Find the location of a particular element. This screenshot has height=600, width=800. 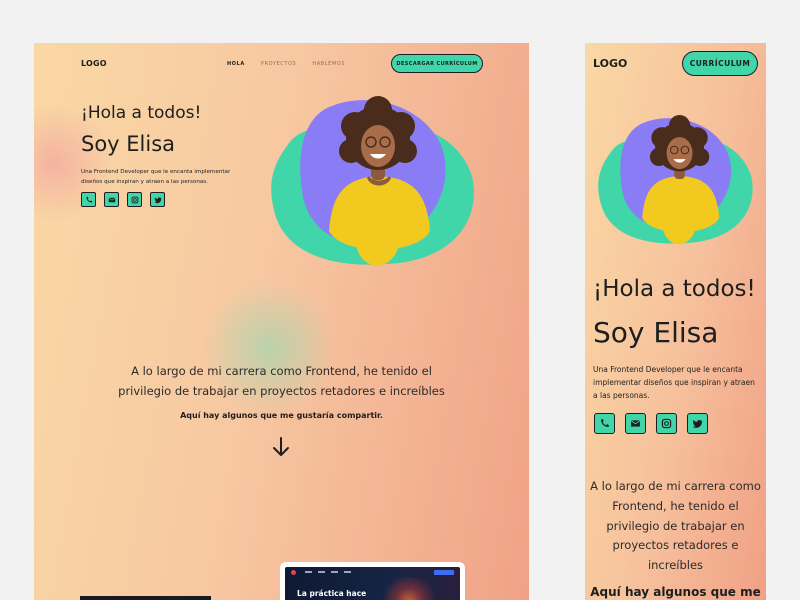

project-label-bar is located at coordinates (145, 598).